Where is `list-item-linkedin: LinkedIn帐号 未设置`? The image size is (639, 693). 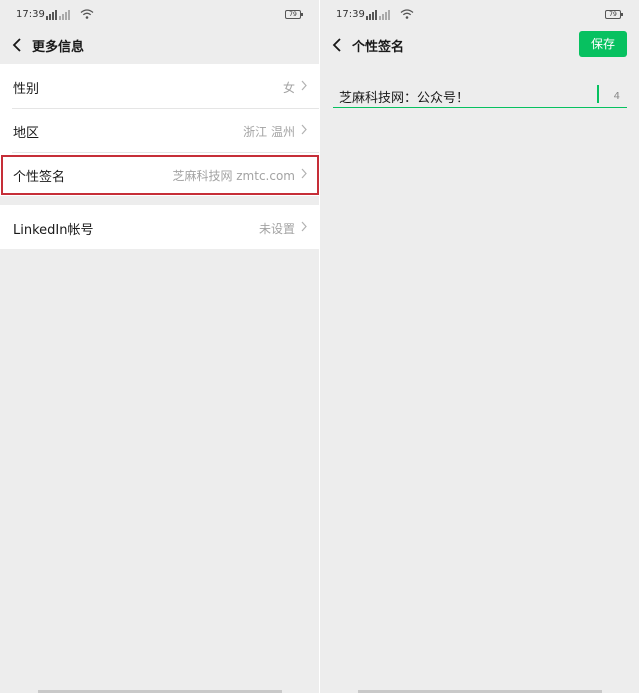
list-item-linkedin: LinkedIn帐号 未设置 is located at coordinates (159, 227).